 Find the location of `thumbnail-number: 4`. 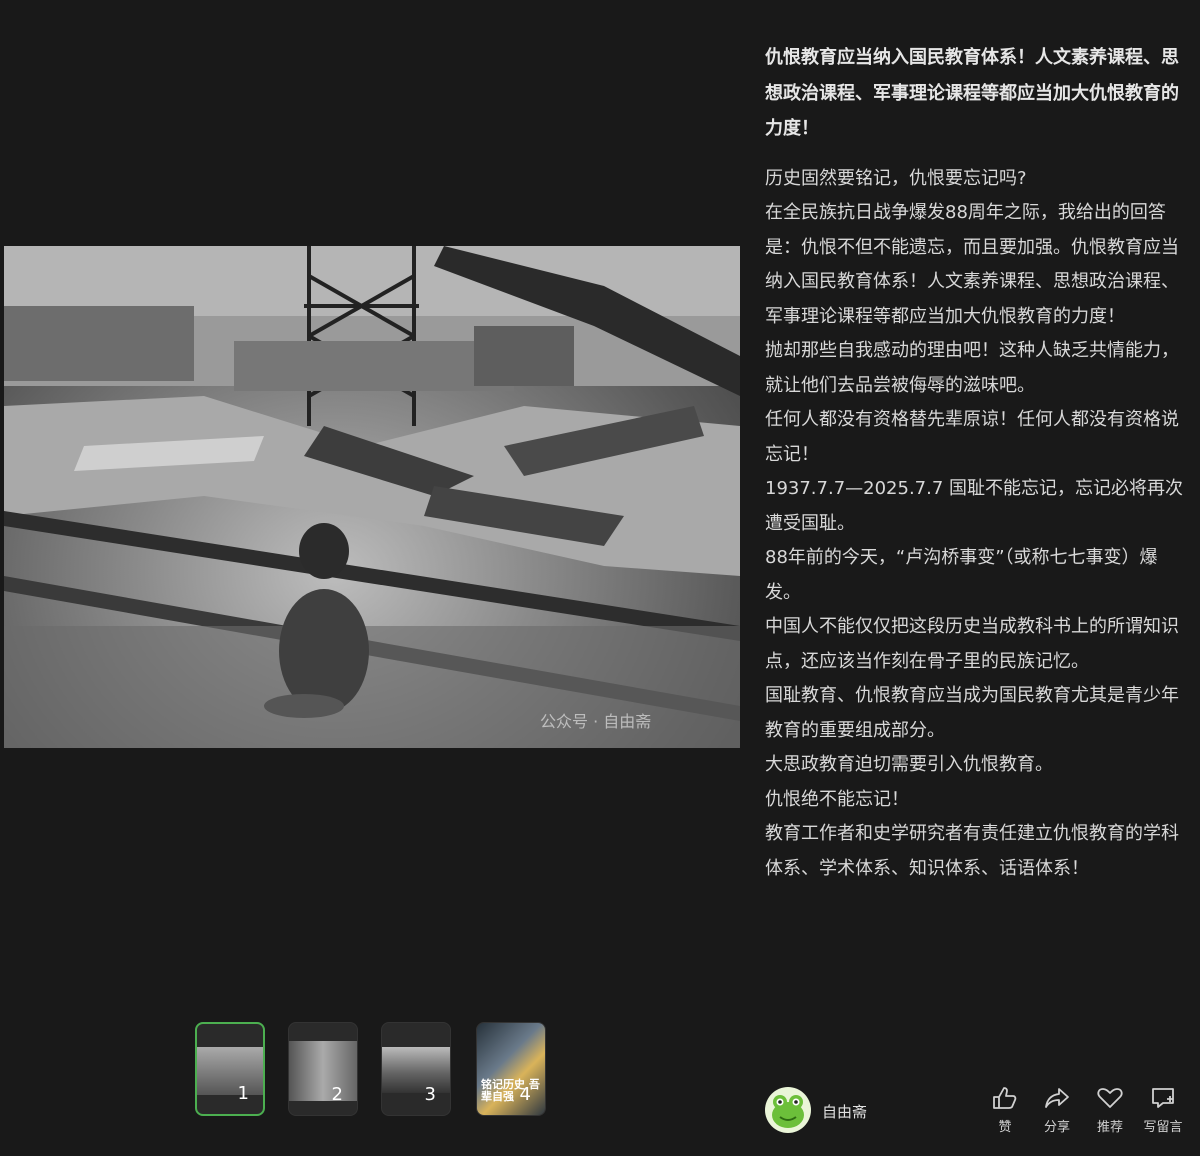

thumbnail-number: 4 is located at coordinates (525, 1094).